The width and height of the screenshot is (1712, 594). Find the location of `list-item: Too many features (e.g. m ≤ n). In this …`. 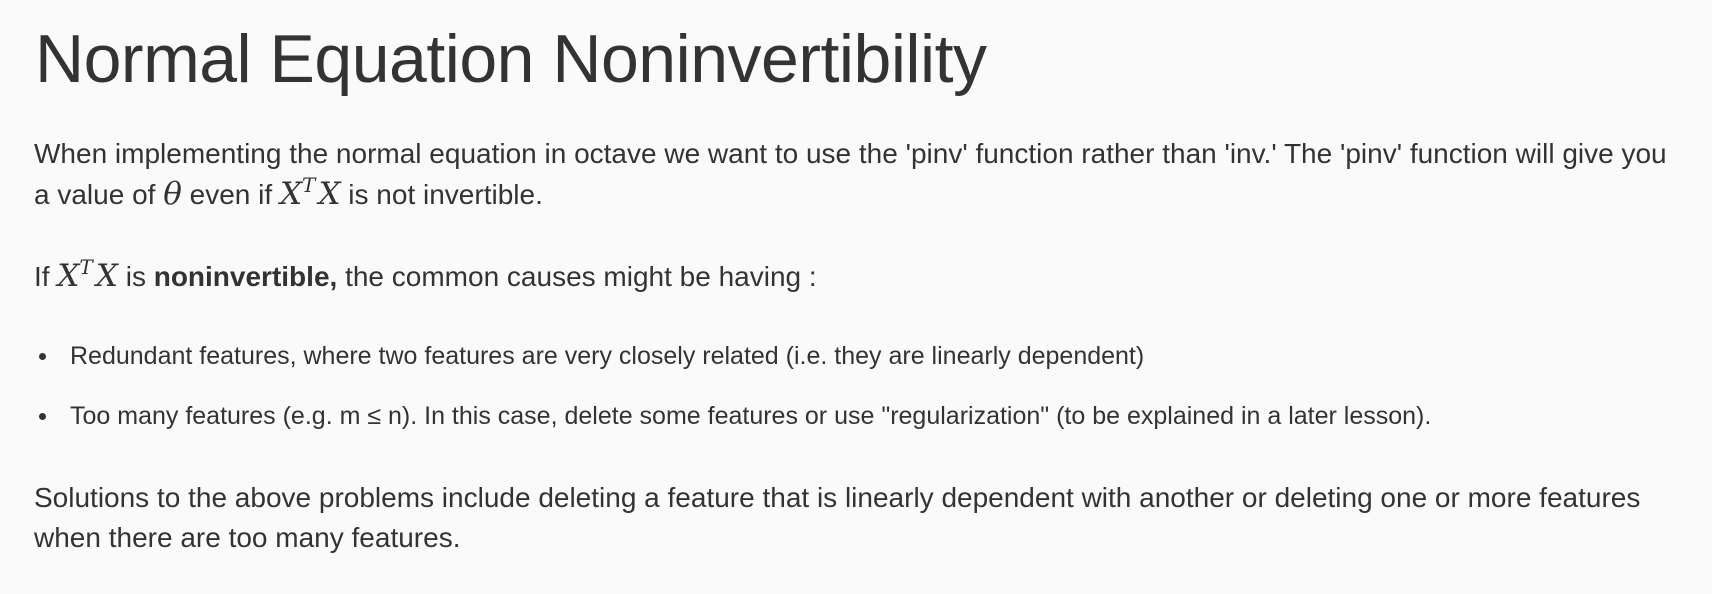

list-item: Too many features (e.g. m ≤ n). In this … is located at coordinates (732, 426).